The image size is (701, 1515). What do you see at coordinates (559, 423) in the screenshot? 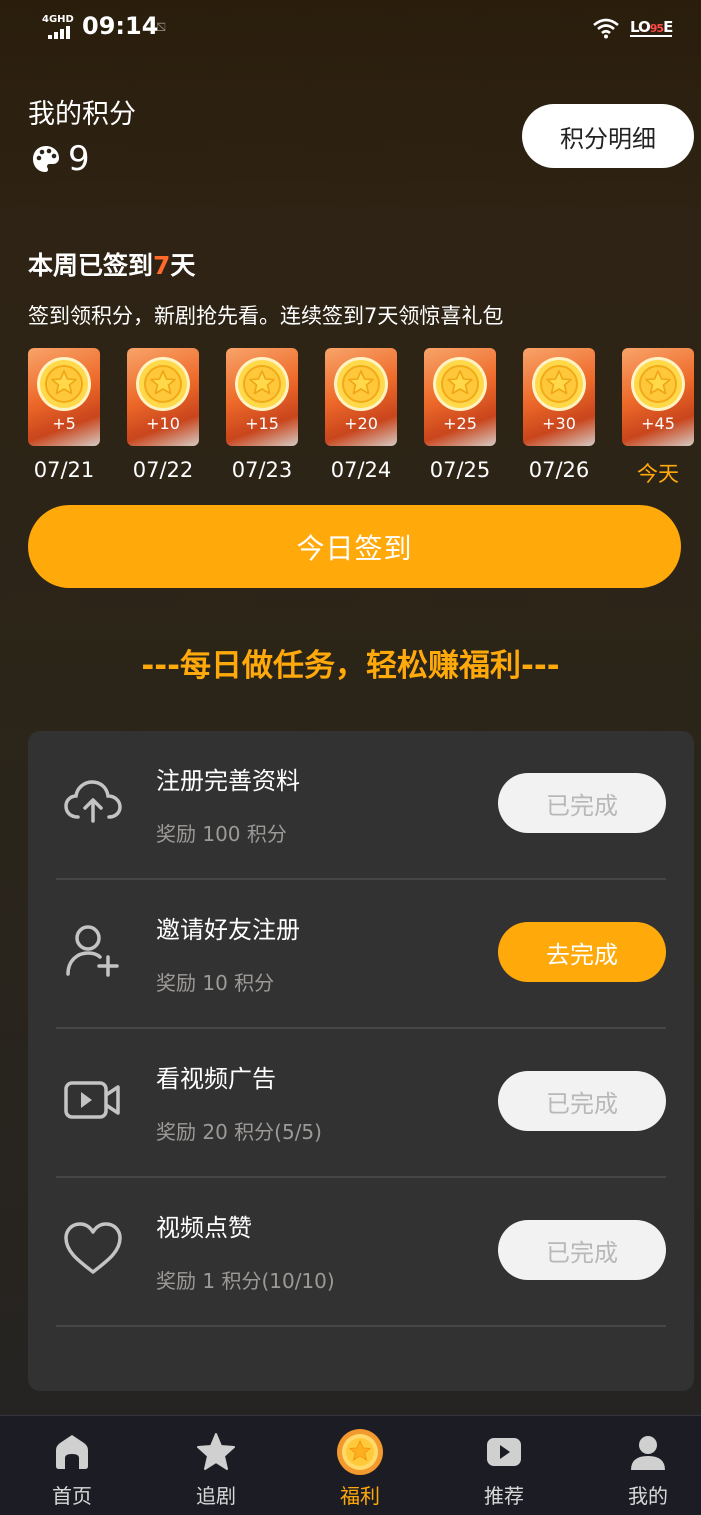
I see `day-reward: +30` at bounding box center [559, 423].